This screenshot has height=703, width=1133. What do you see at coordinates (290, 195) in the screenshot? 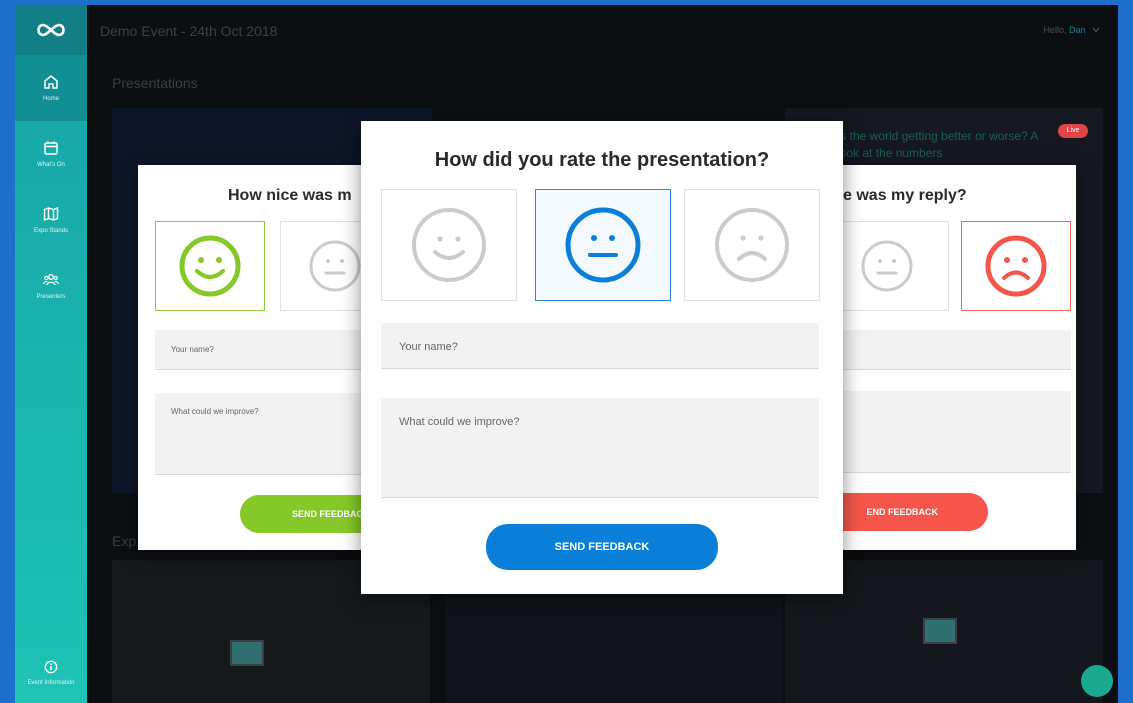
I see `feedback-question: How nice was m` at bounding box center [290, 195].